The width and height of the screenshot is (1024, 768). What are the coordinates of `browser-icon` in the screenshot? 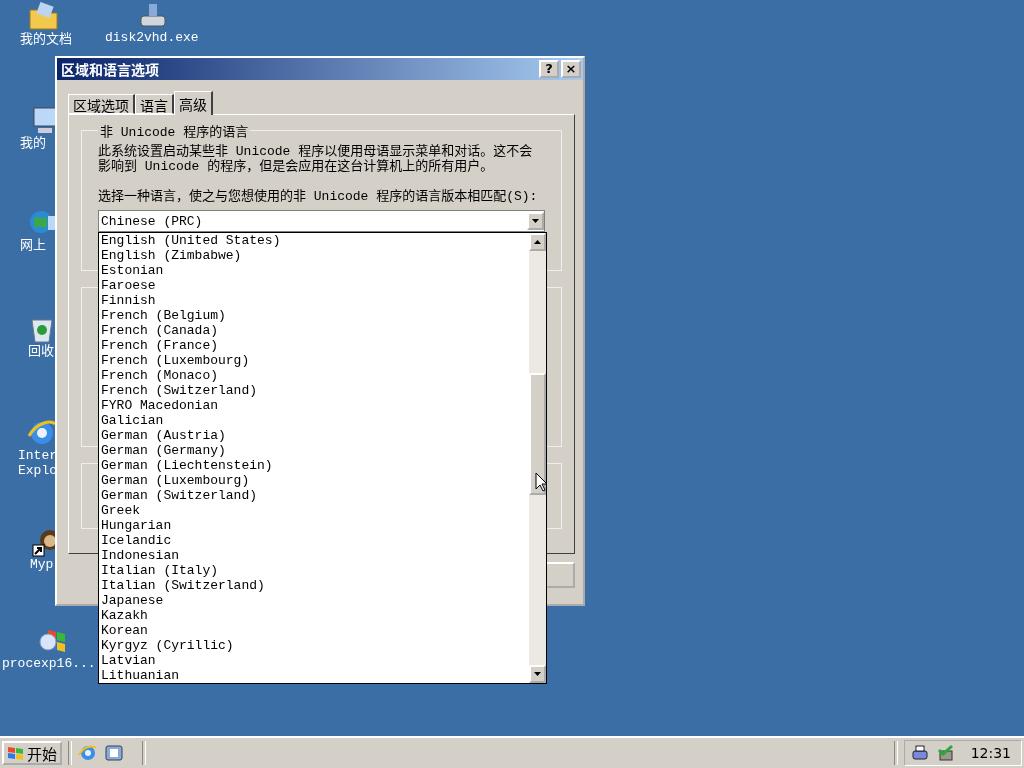 It's located at (88, 753).